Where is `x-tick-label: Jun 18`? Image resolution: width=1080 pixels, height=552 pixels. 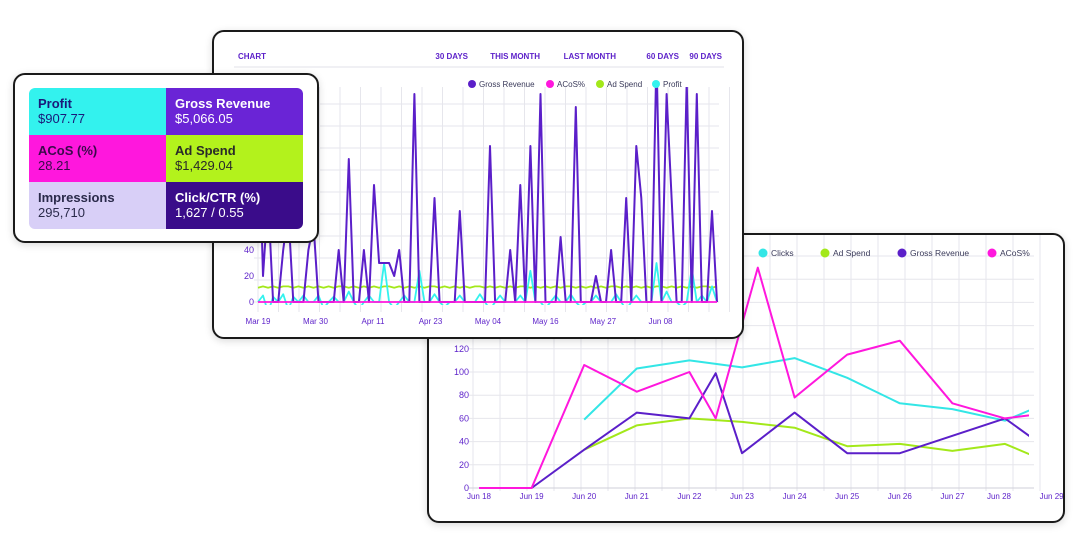
x-tick-label: Jun 18 is located at coordinates (479, 496).